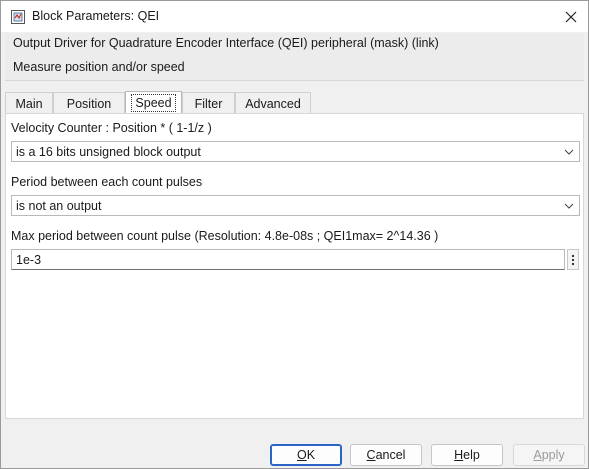  I want to click on close-icon, so click(571, 16).